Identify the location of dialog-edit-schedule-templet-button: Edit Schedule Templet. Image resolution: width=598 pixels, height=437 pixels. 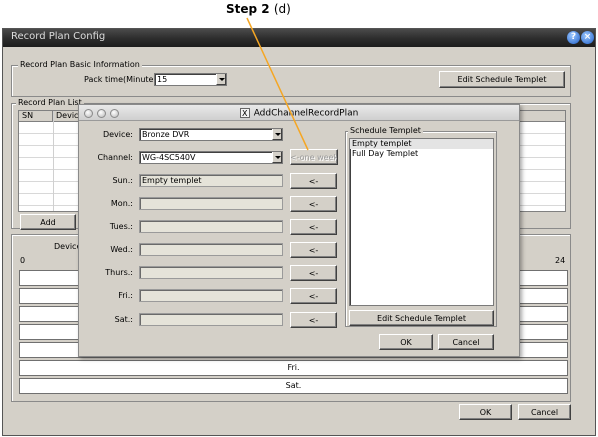
(421, 318).